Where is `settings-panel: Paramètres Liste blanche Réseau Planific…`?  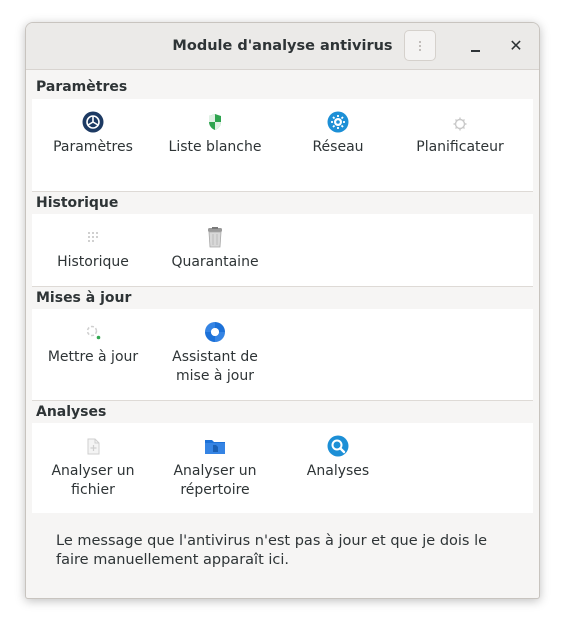 settings-panel: Paramètres Liste blanche Réseau Planific… is located at coordinates (282, 145).